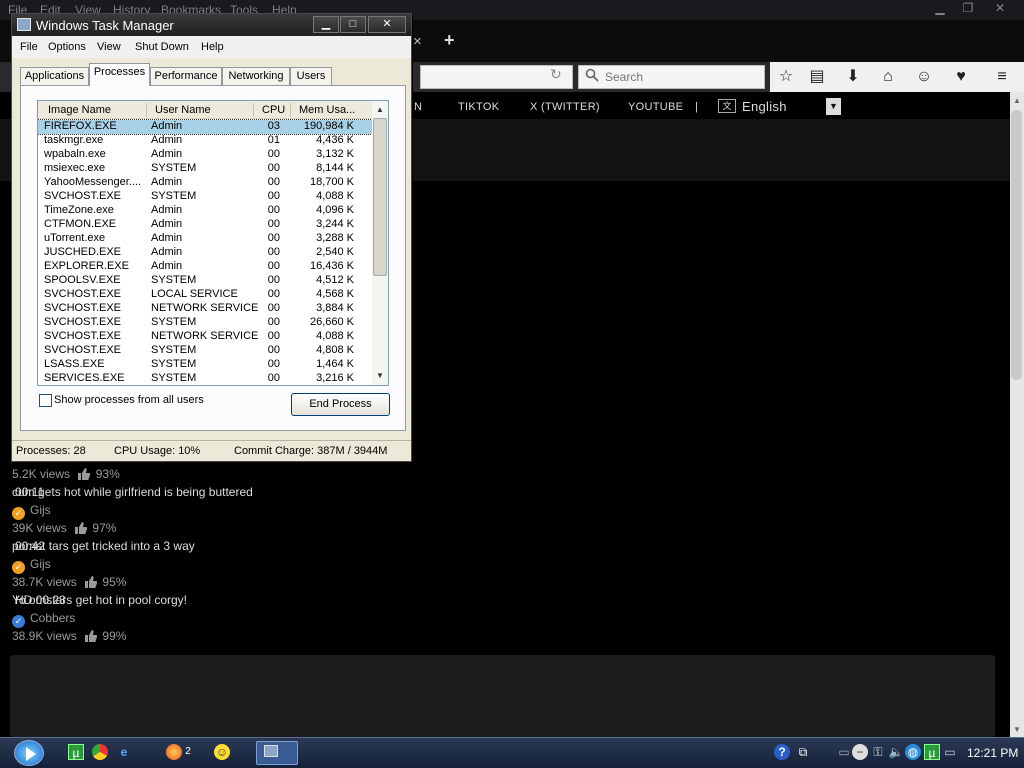  Describe the element at coordinates (502, 696) in the screenshot. I see `ad-banner` at that location.